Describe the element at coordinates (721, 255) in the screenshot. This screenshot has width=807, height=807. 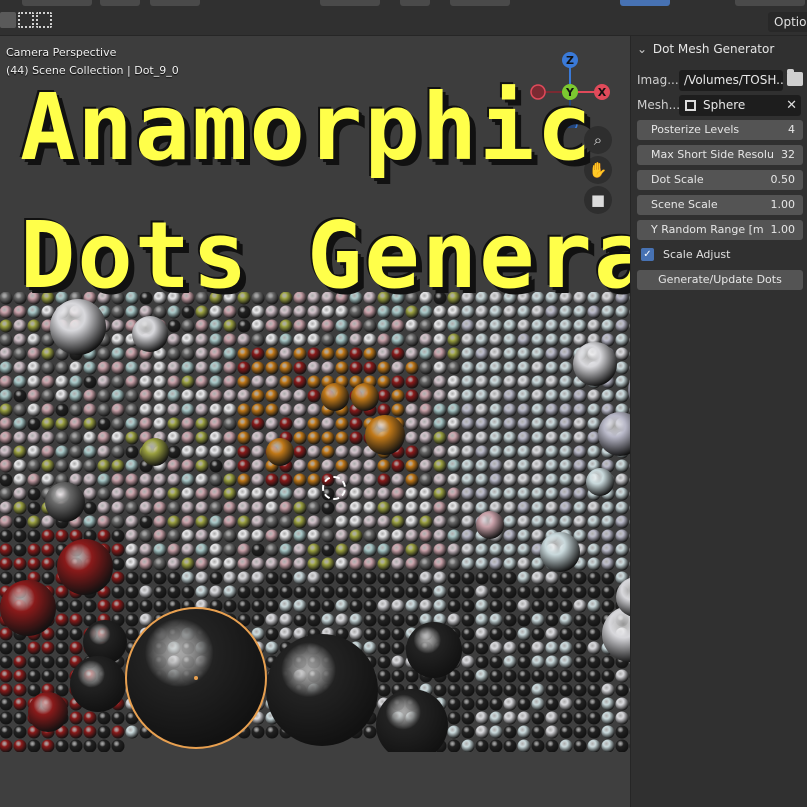
I see `scale-adjust-checkbox-row: ✓ Scale Adjust` at that location.